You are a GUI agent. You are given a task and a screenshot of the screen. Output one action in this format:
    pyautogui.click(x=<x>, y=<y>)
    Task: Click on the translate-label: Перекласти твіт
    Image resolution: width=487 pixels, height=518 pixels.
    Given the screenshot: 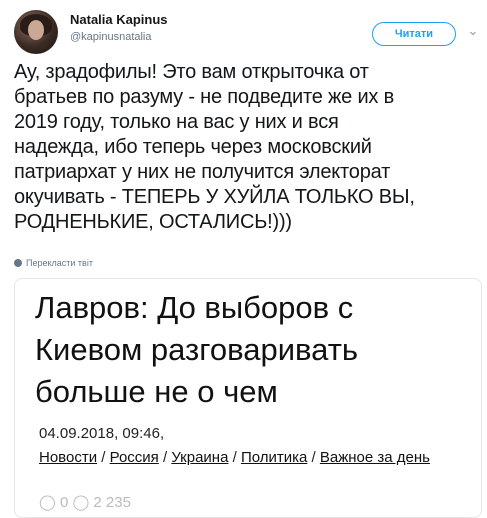 What is the action you would take?
    pyautogui.click(x=59, y=263)
    